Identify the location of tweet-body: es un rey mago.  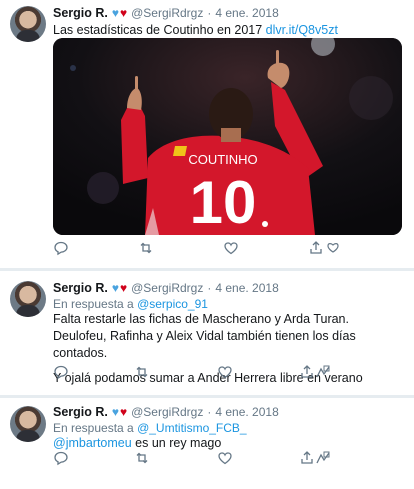
(178, 443).